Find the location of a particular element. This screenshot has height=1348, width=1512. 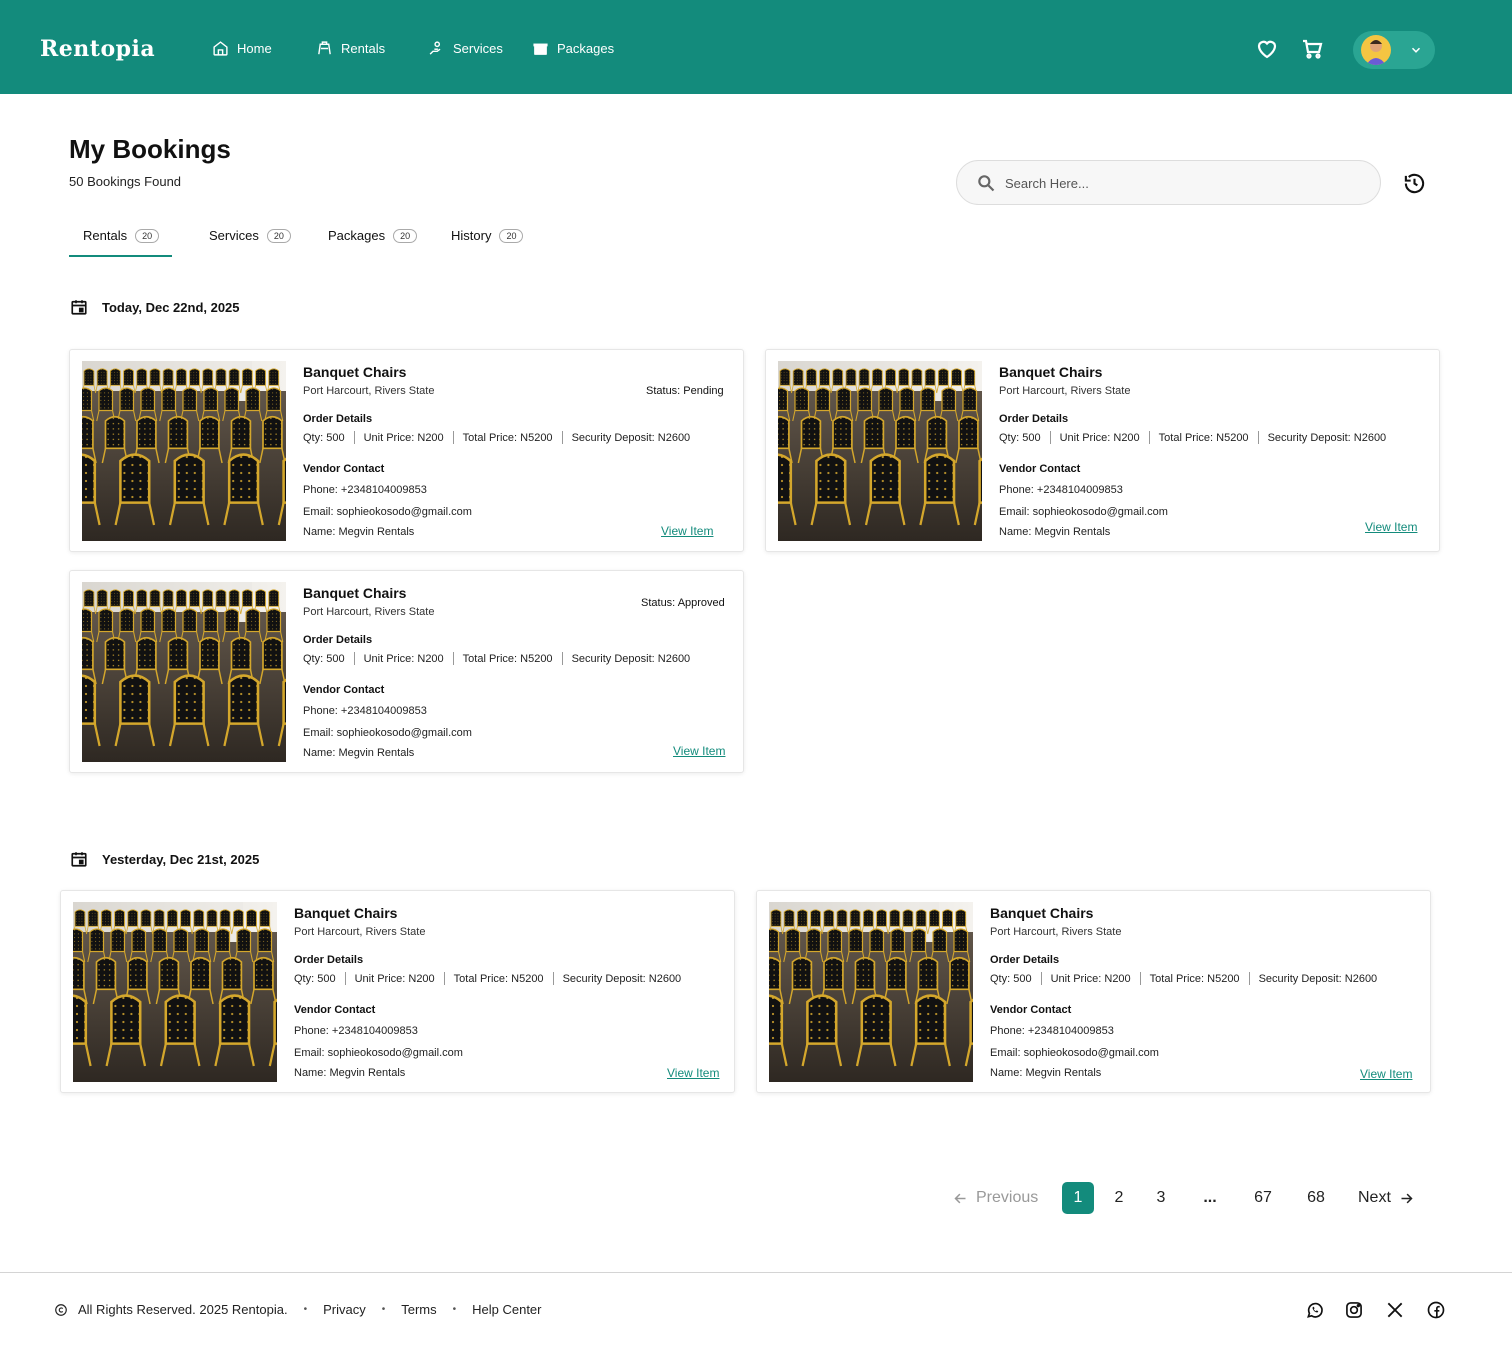

search-input is located at coordinates (1175, 183).